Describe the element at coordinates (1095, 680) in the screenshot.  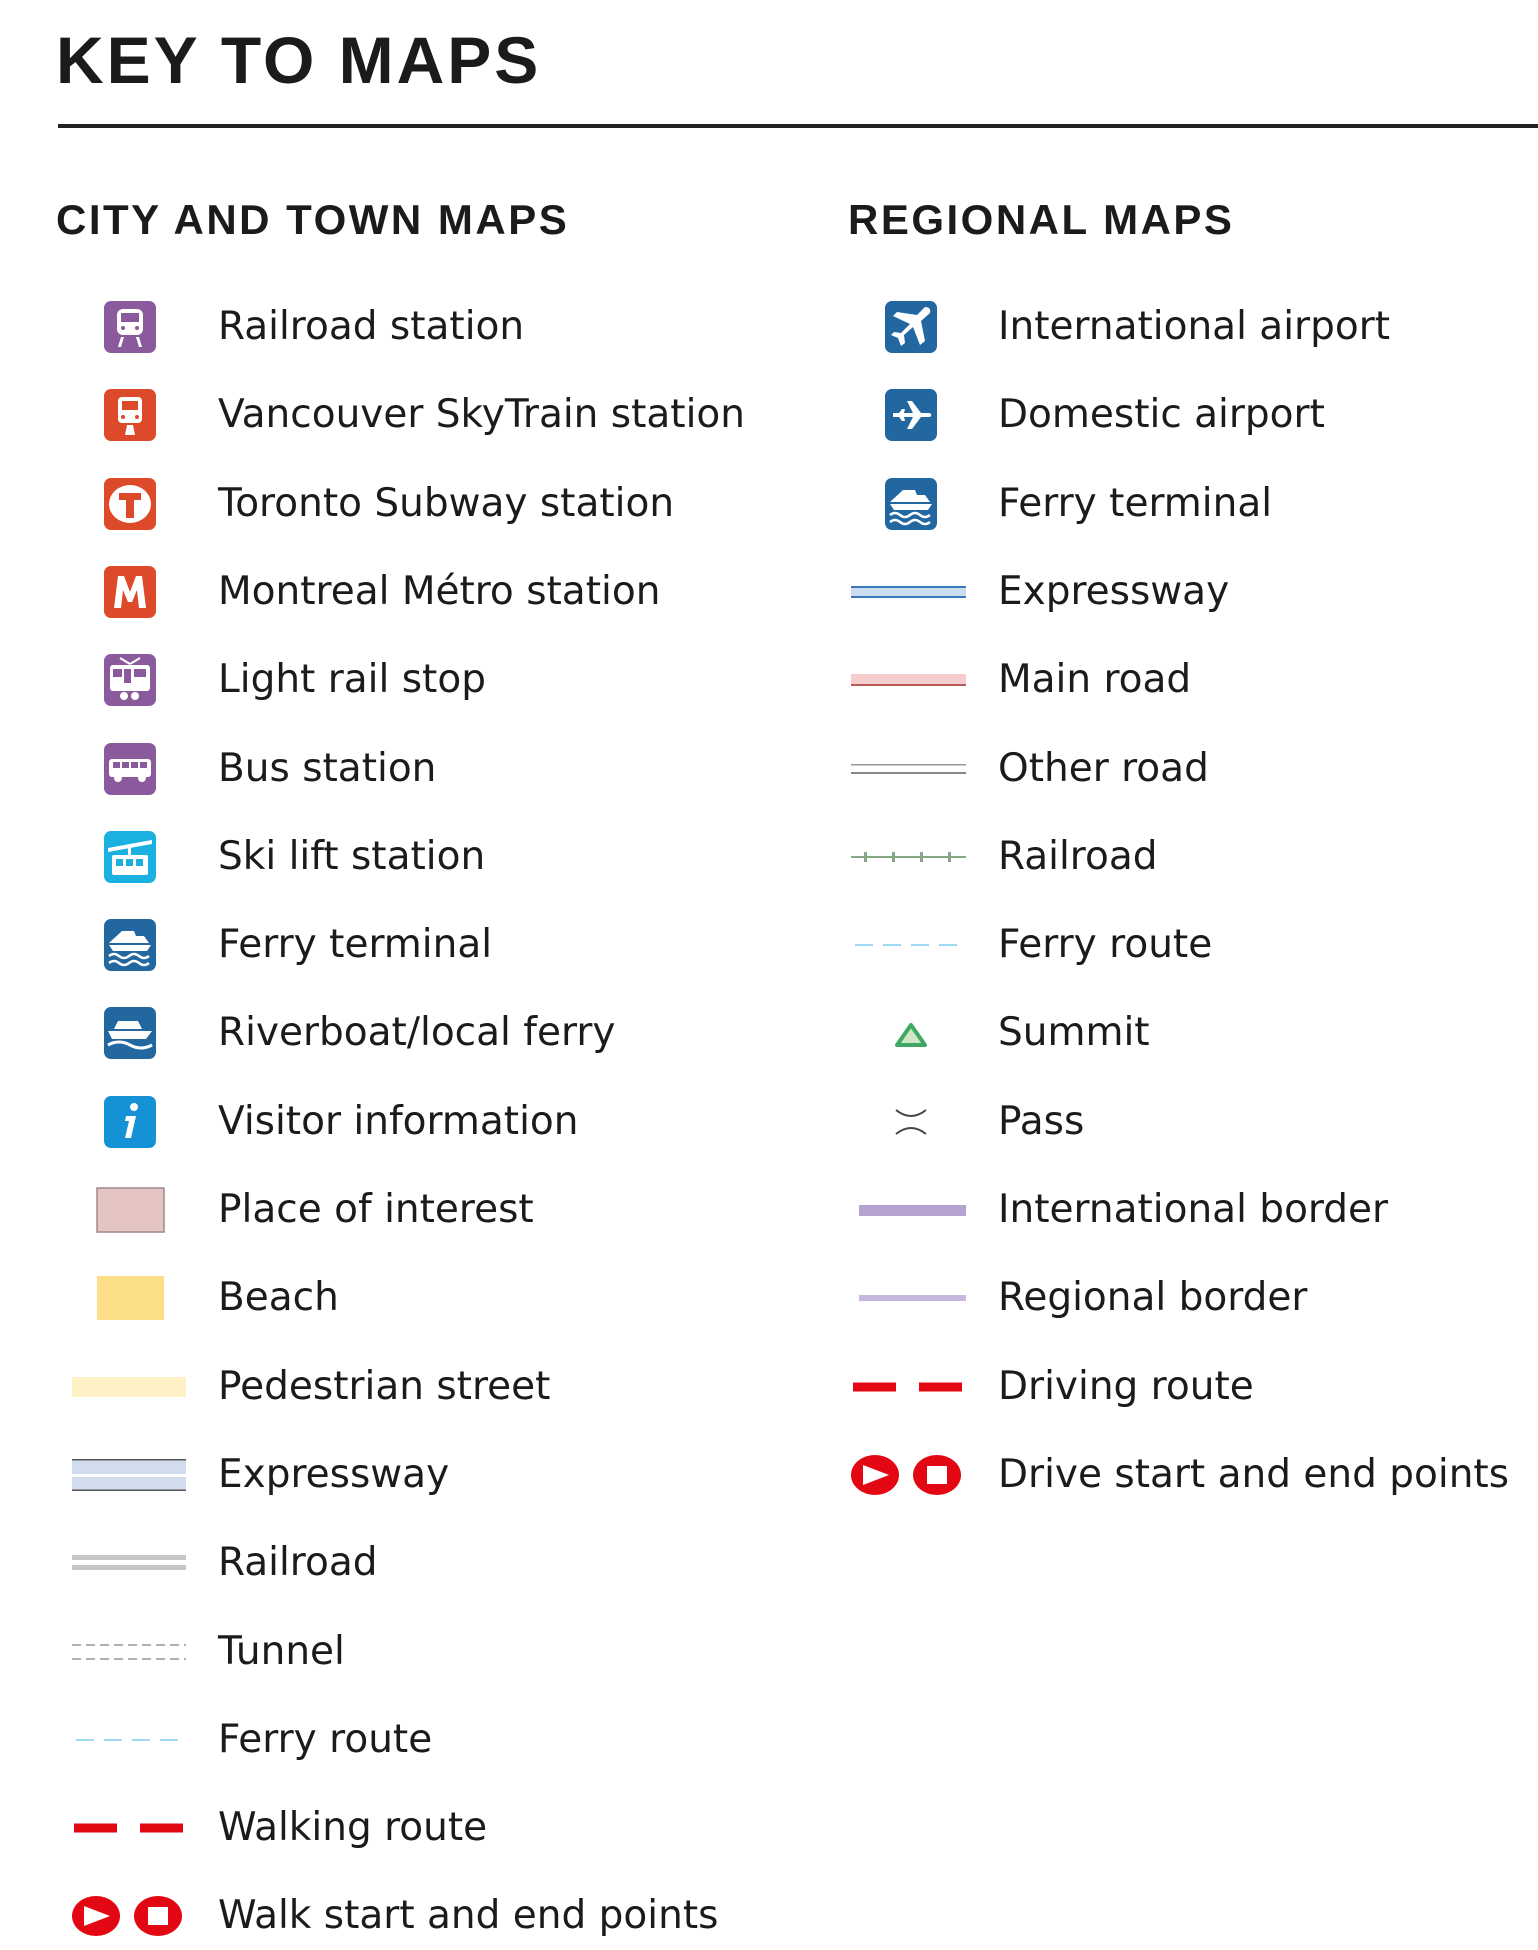
I see `legend-label: Main road` at that location.